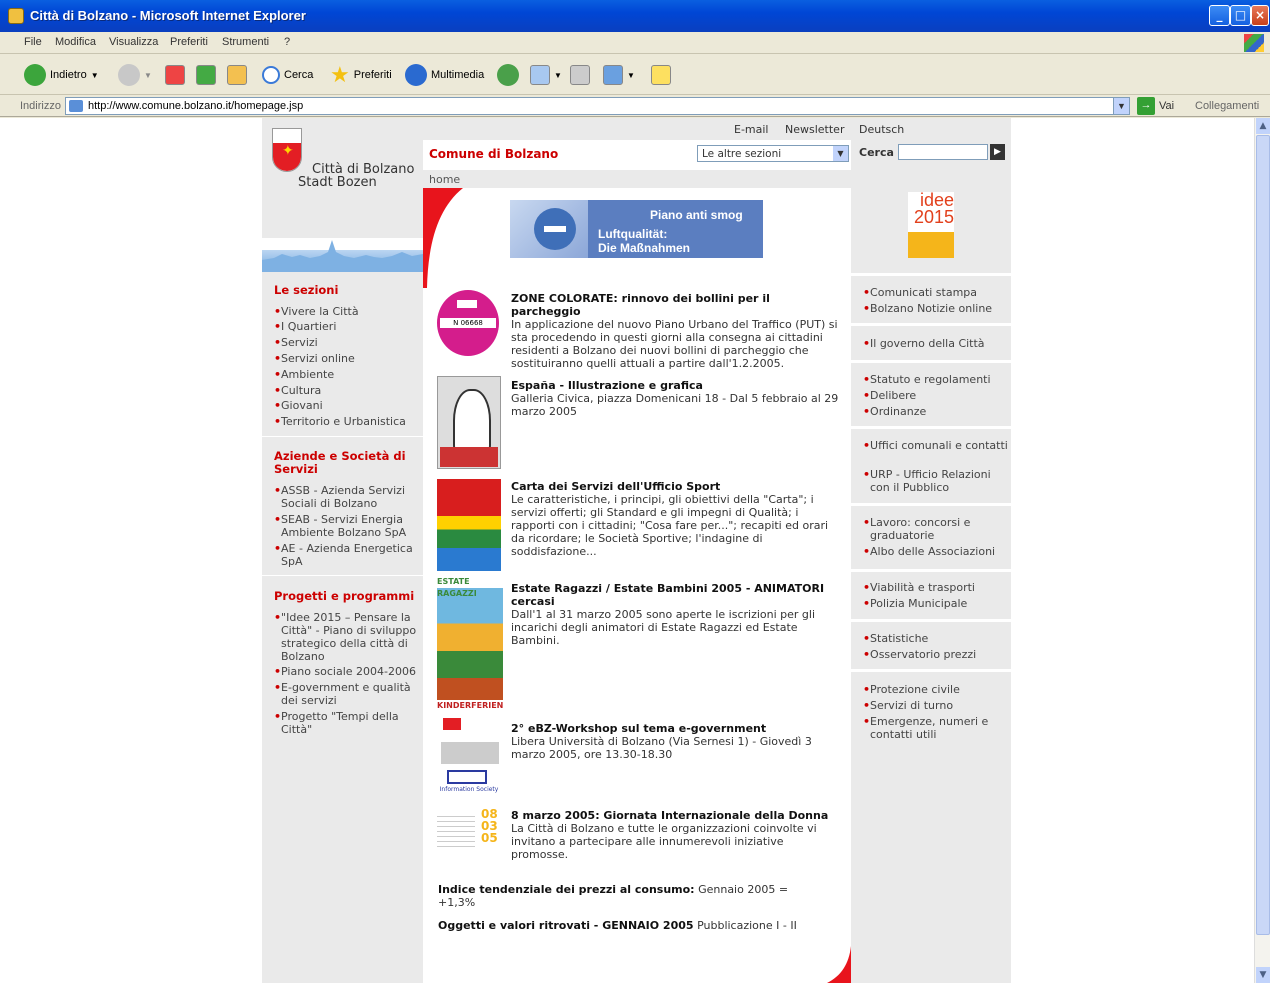 This screenshot has width=1270, height=983. Describe the element at coordinates (1260, 15) in the screenshot. I see `close-button: ×` at that location.